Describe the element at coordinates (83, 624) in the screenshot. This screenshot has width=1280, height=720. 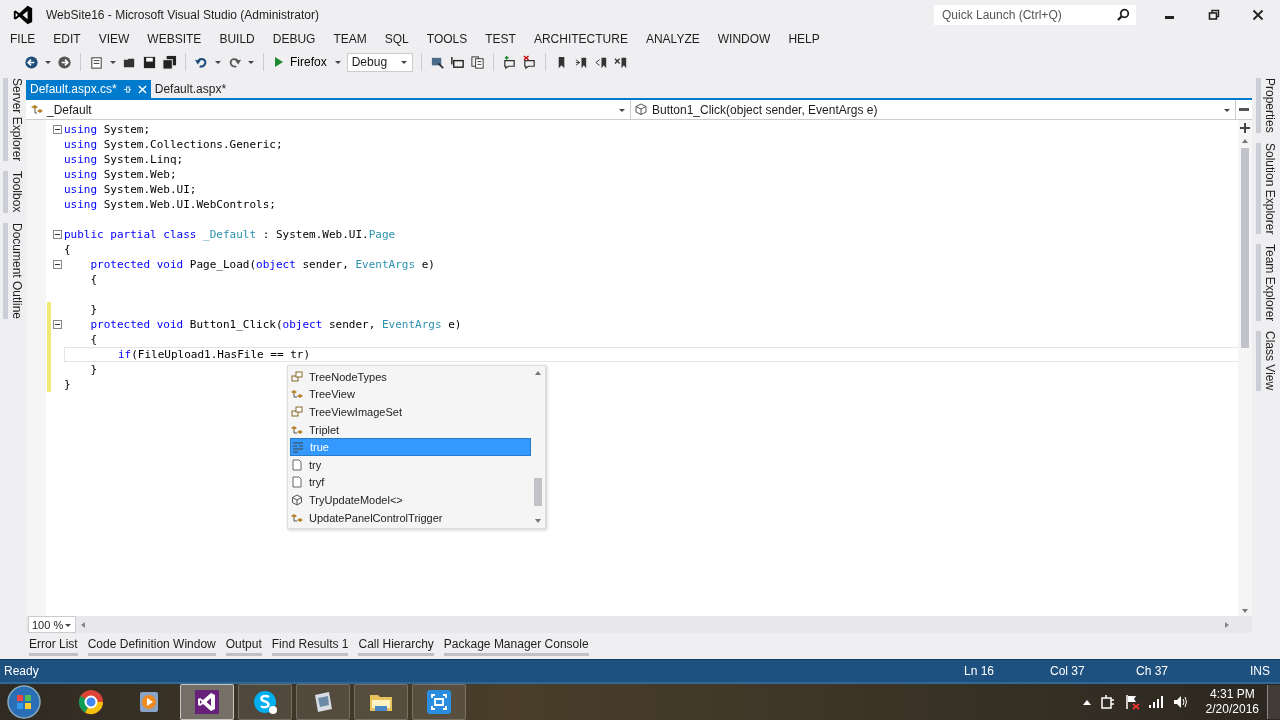
I see `scroll-left-icon` at that location.